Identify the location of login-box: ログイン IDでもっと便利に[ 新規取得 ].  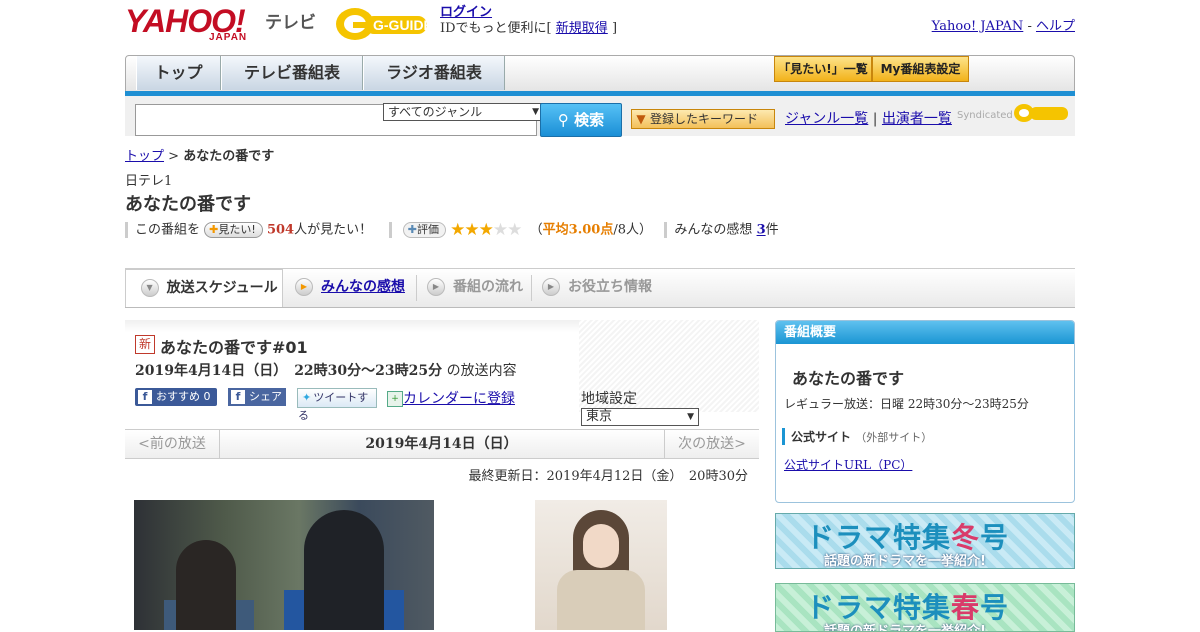
(528, 21).